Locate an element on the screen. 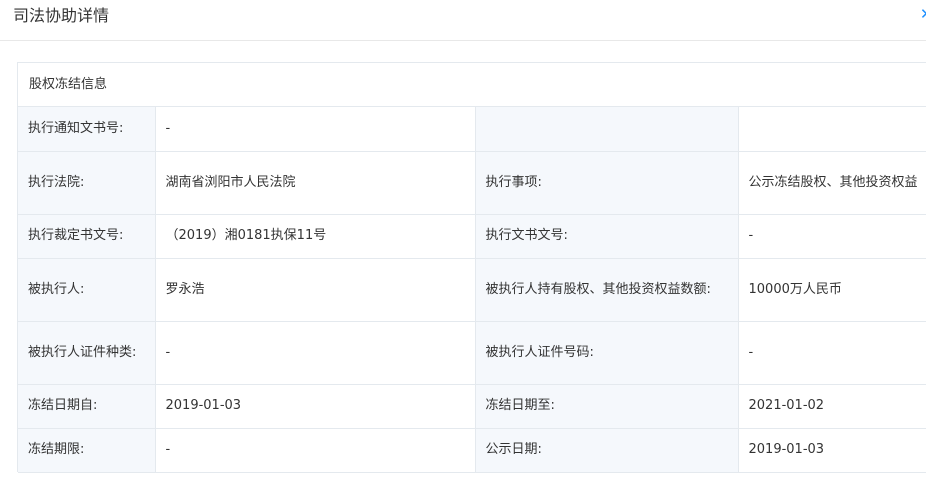  row-label: 被执行人持有股权、其他投资权益数额: is located at coordinates (606, 289).